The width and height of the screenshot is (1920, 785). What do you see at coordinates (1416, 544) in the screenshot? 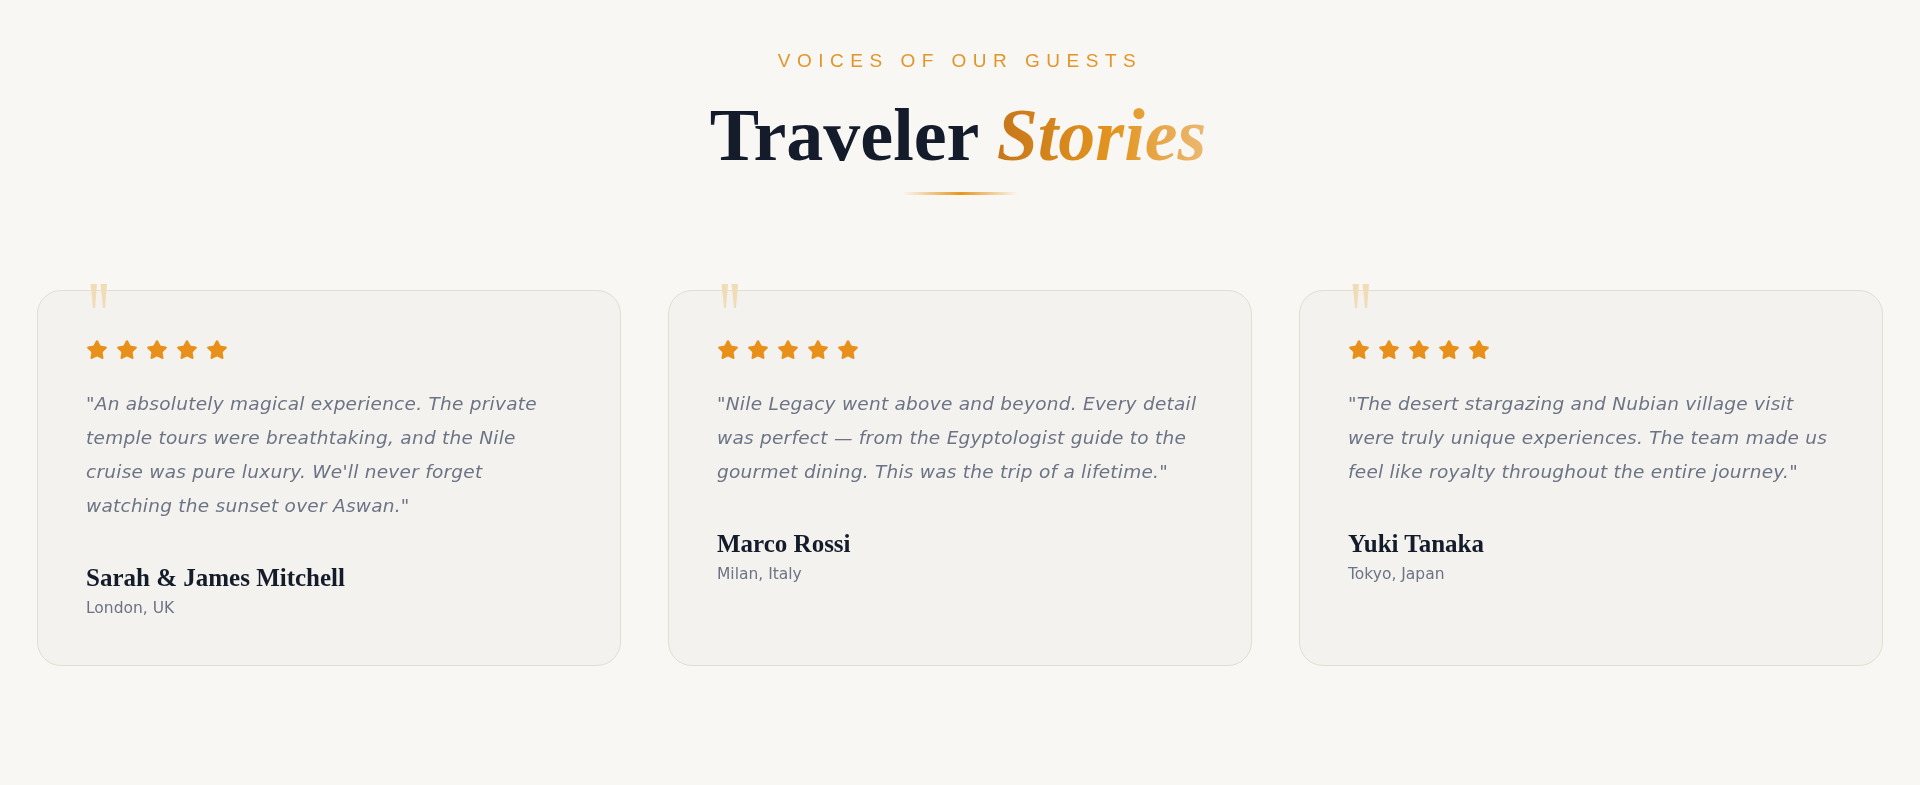
I see `guest-name: Yuki Tanaka` at bounding box center [1416, 544].